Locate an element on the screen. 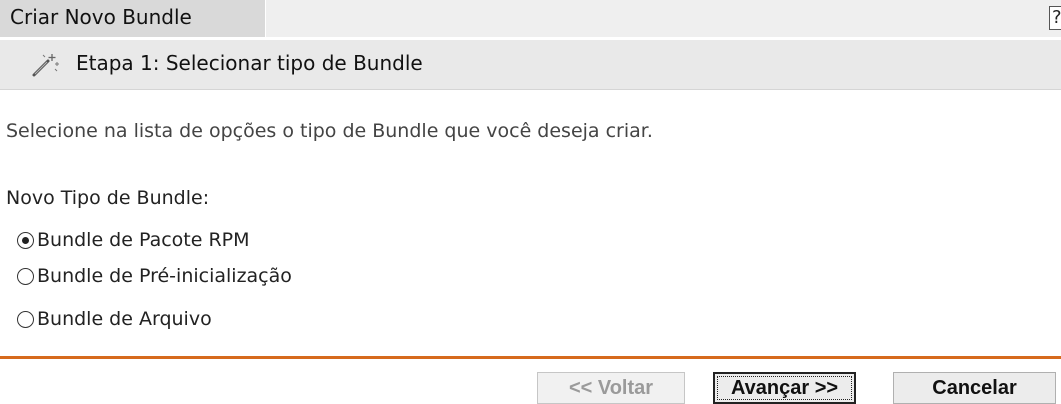 Image resolution: width=1061 pixels, height=404 pixels. next-button: Avançar >> is located at coordinates (784, 388).